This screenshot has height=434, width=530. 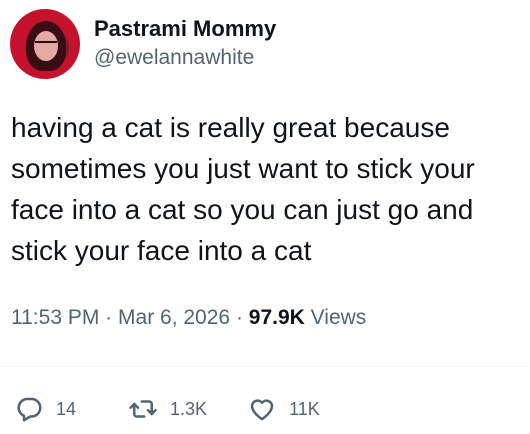 I want to click on tweet-time: 11:53 PM, so click(x=55, y=317).